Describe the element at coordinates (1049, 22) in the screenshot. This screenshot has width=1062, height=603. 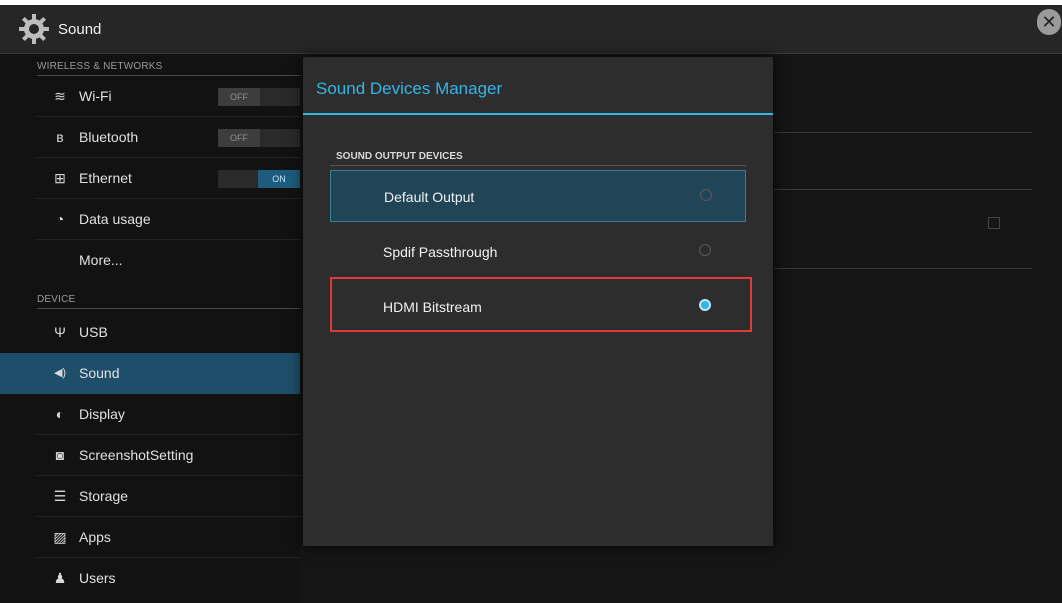
I see `close-icon: ✕` at that location.